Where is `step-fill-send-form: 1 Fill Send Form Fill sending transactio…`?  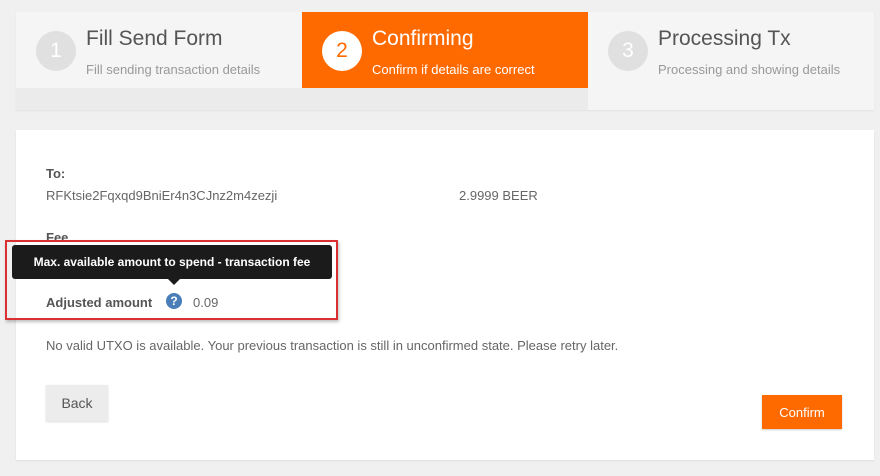 step-fill-send-form: 1 Fill Send Form Fill sending transactio… is located at coordinates (159, 50).